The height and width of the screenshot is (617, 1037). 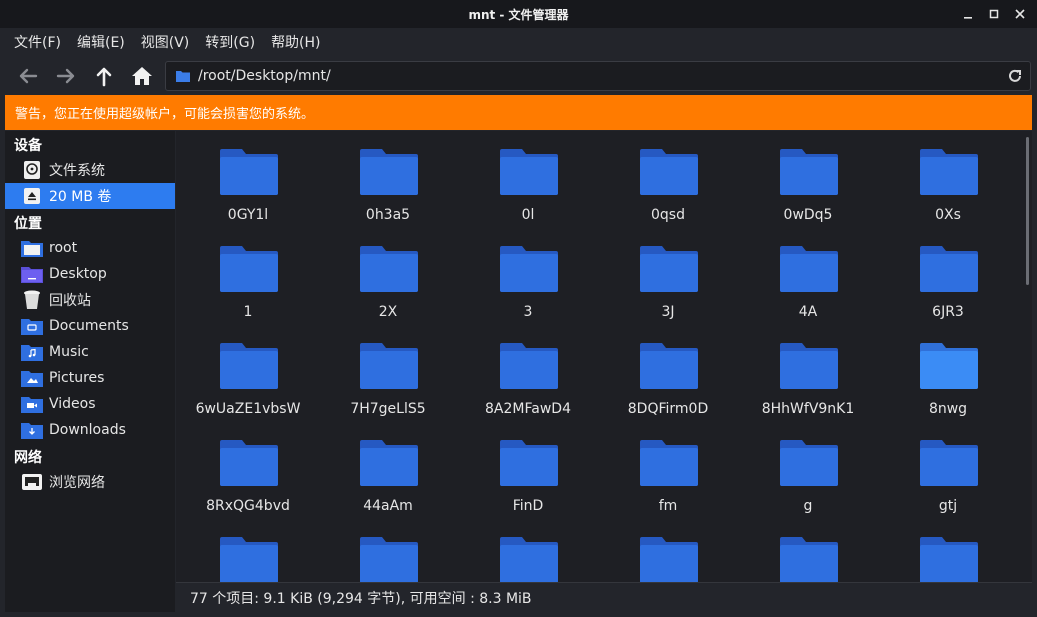 What do you see at coordinates (32, 326) in the screenshot?
I see `documents-folder-icon` at bounding box center [32, 326].